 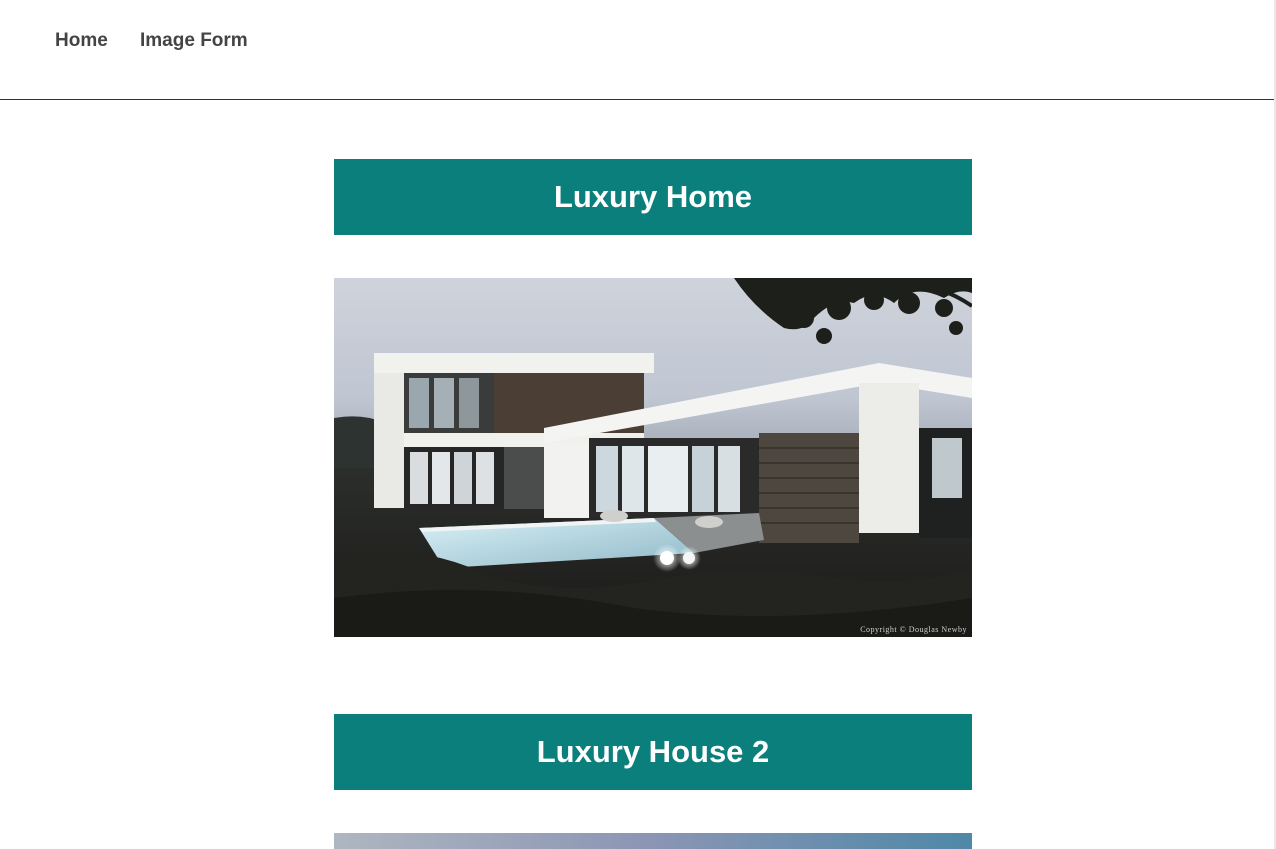 I want to click on photo-copyright: Copyright © Douglas Newby, so click(x=913, y=629).